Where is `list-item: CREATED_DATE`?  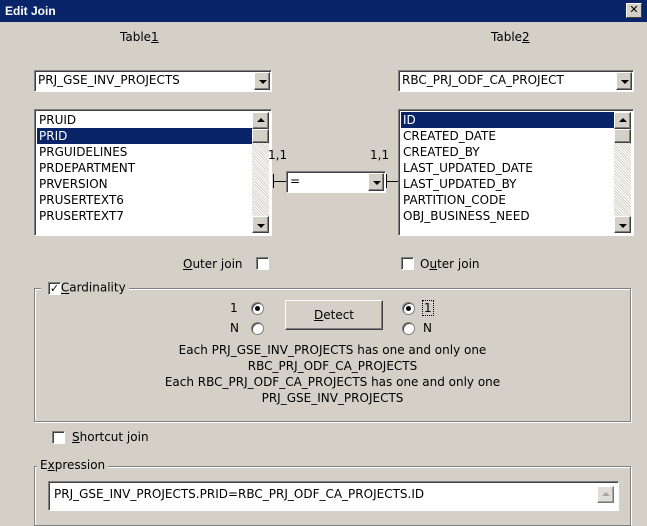
list-item: CREATED_DATE is located at coordinates (507, 136).